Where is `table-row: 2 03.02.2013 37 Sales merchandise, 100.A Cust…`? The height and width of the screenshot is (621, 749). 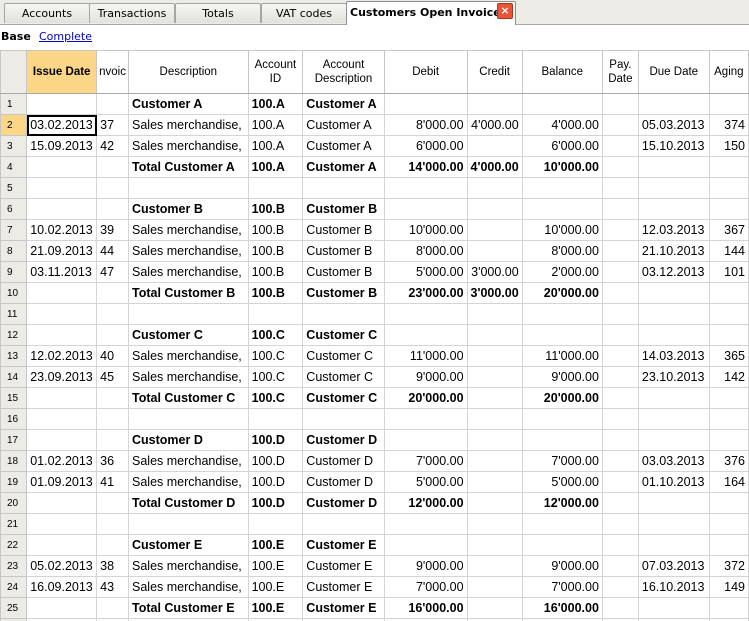
table-row: 2 03.02.2013 37 Sales merchandise, 100.A Cust… is located at coordinates (374, 125).